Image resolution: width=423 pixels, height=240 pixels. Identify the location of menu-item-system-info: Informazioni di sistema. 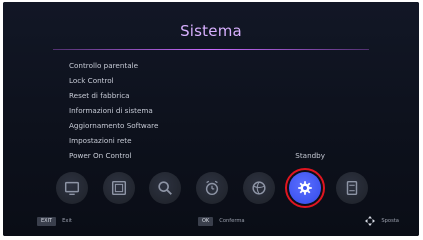
(204, 110).